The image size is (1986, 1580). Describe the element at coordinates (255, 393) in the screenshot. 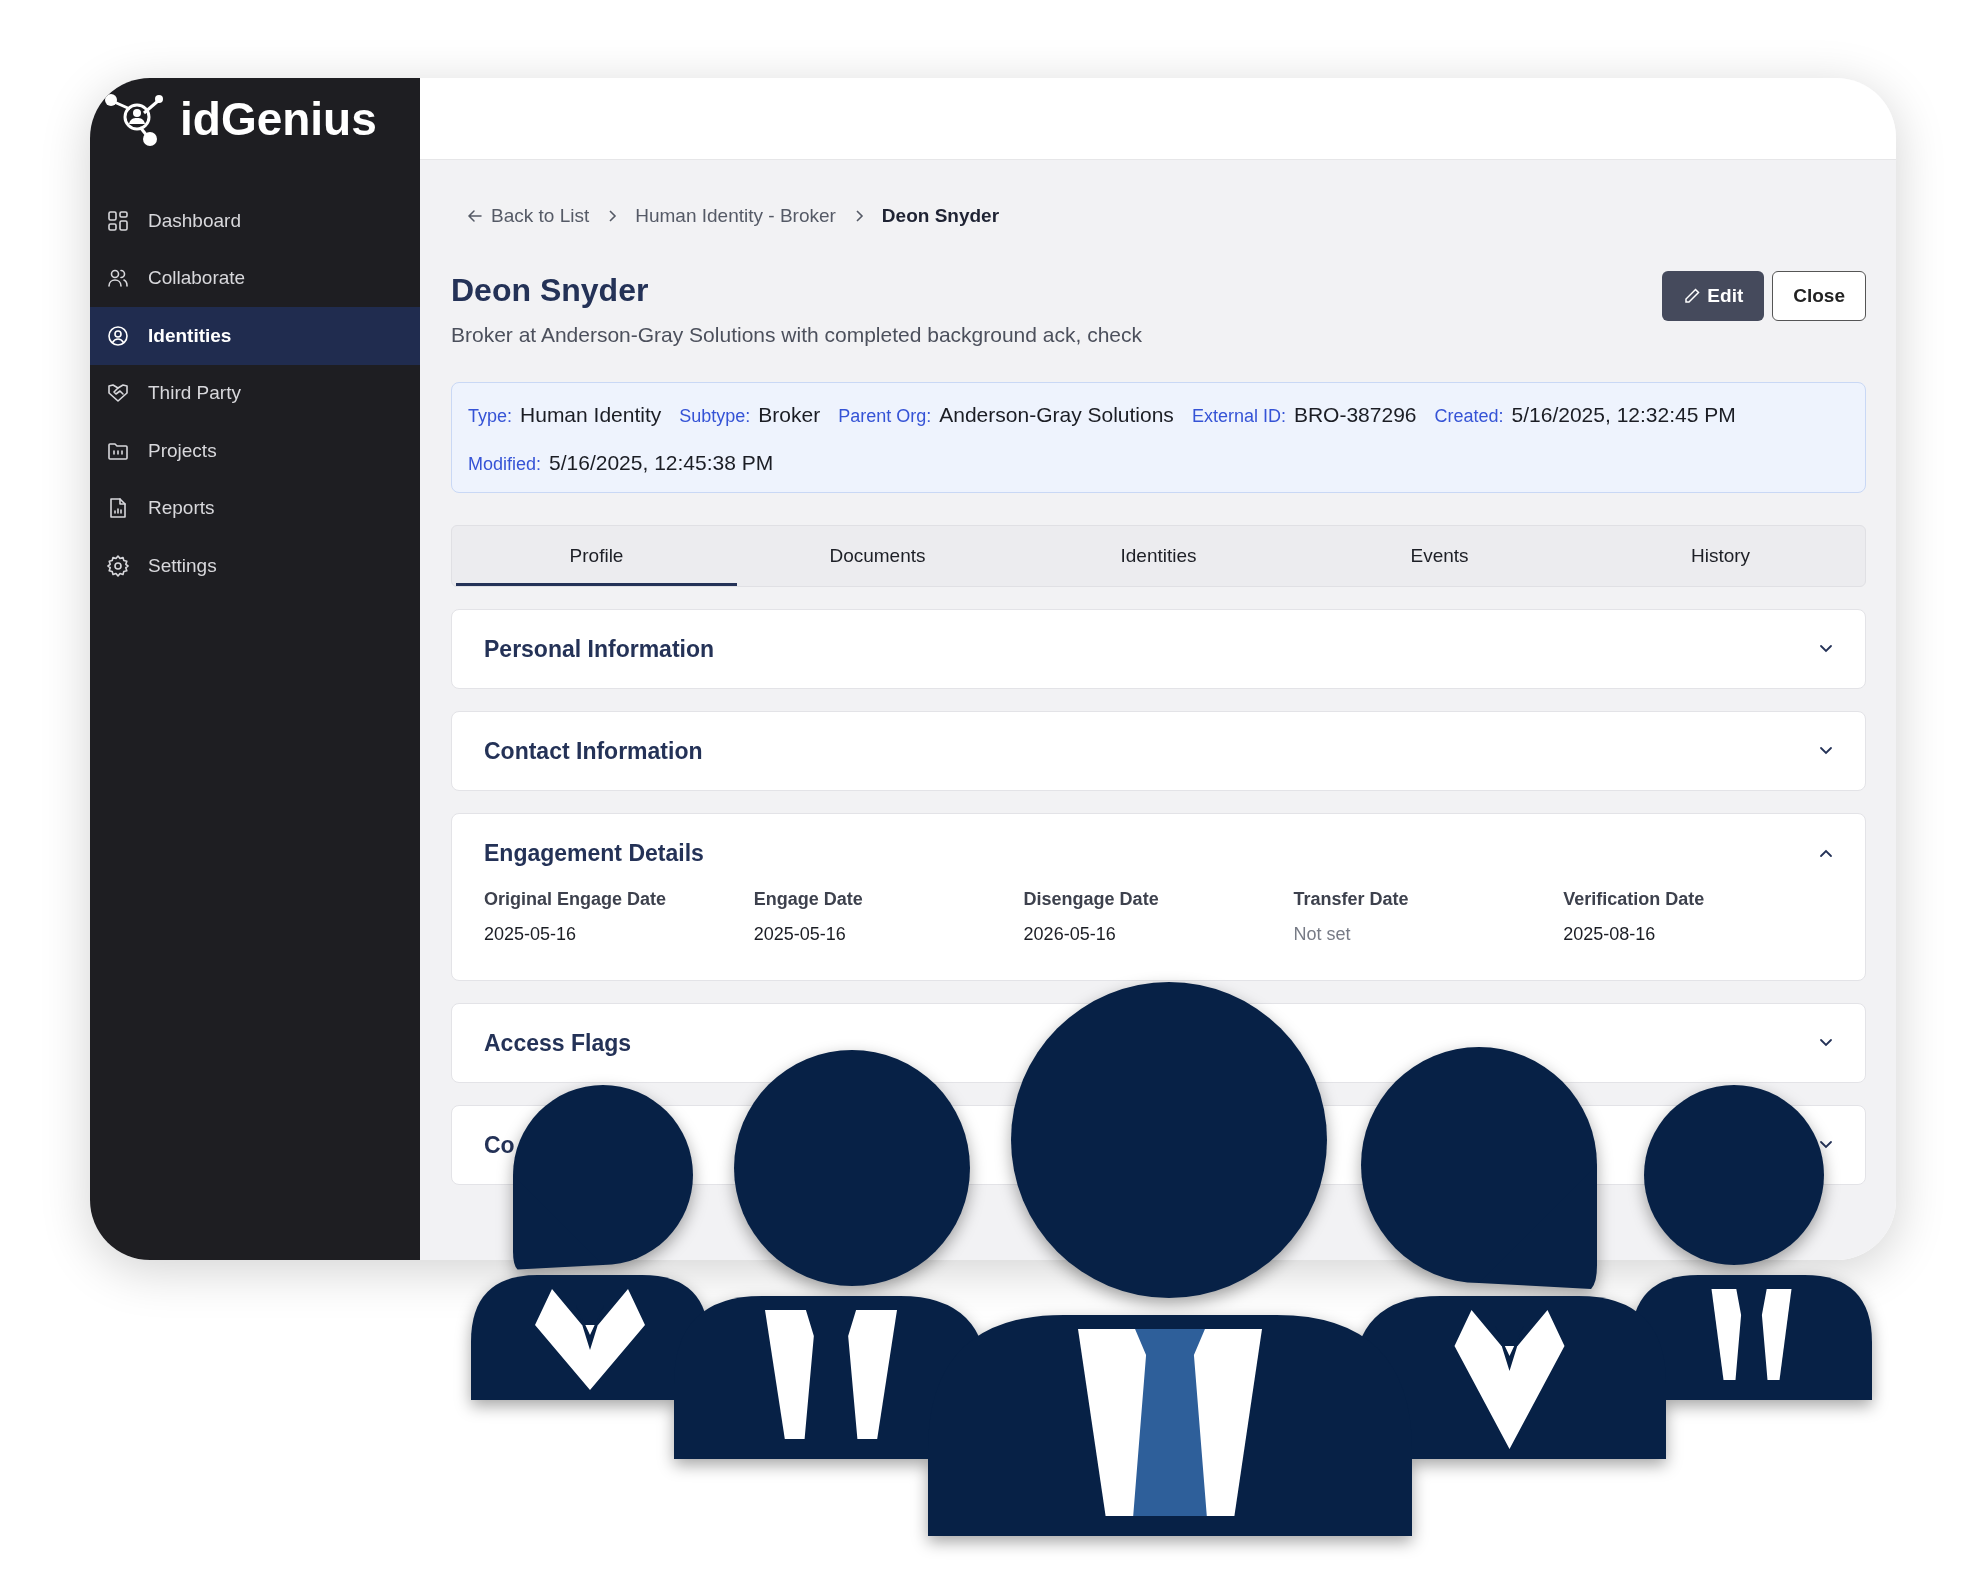

I see `sidebar-item: Third Party` at that location.